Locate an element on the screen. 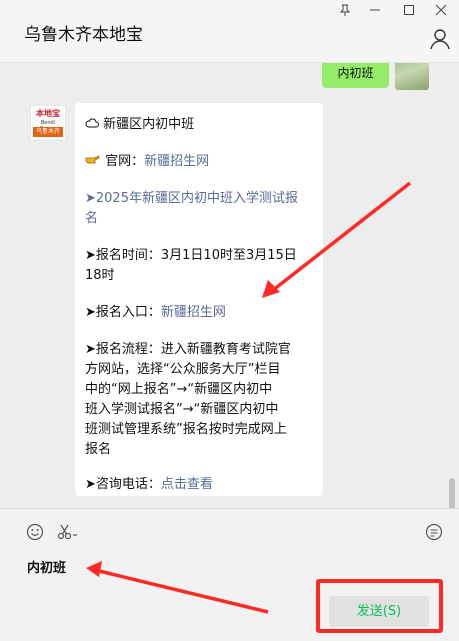 Image resolution: width=459 pixels, height=641 pixels. chat-title: 乌鲁木齐本地宝 is located at coordinates (83, 35).